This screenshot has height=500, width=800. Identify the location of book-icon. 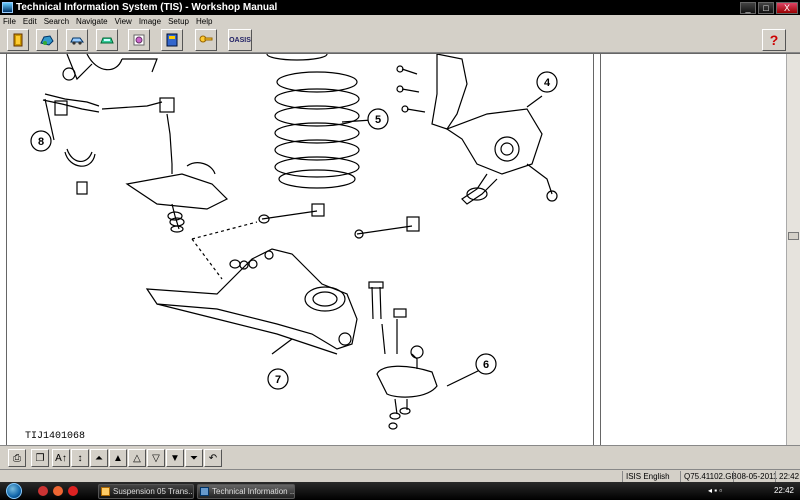
(172, 40).